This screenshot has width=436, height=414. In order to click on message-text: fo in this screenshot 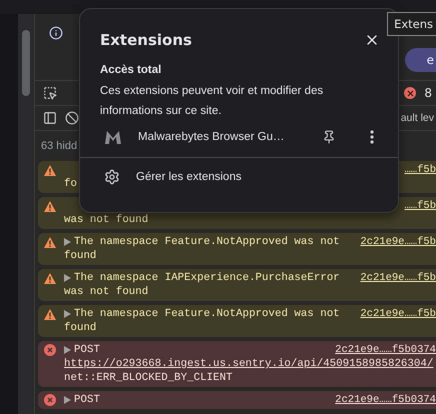, I will do `click(71, 184)`.